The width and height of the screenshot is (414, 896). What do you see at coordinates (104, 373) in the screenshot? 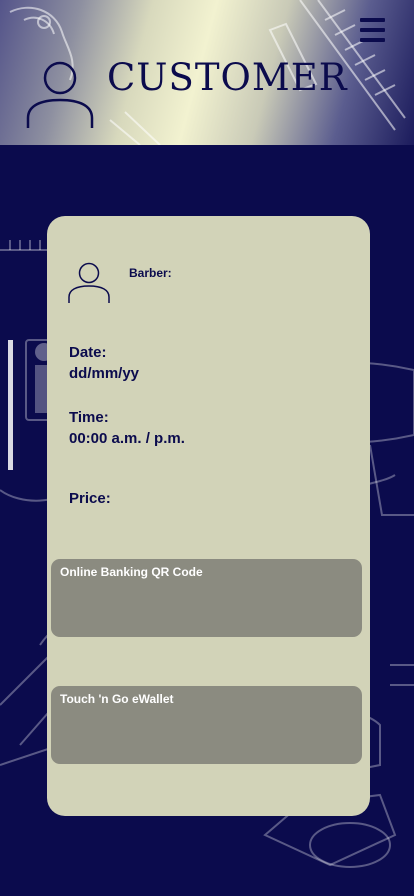
I see `date-value: dd/mm/yy` at bounding box center [104, 373].